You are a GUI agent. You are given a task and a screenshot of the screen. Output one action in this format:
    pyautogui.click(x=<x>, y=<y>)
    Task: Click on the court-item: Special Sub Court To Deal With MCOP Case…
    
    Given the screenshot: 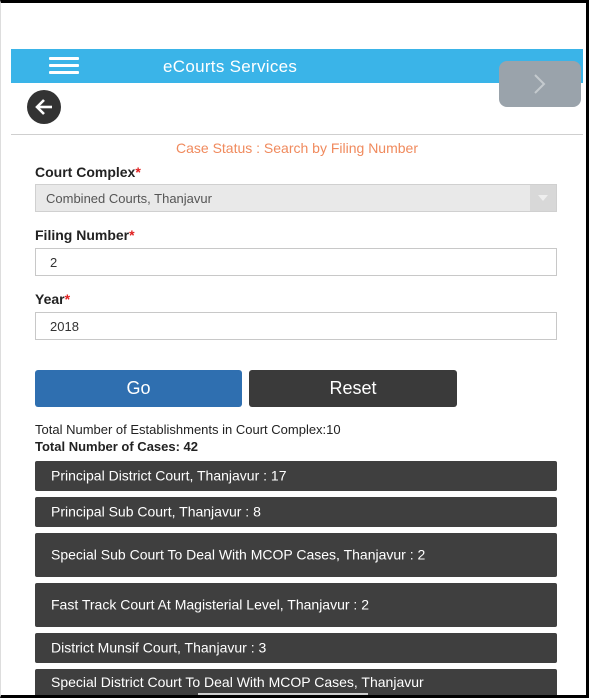 What is the action you would take?
    pyautogui.click(x=296, y=555)
    